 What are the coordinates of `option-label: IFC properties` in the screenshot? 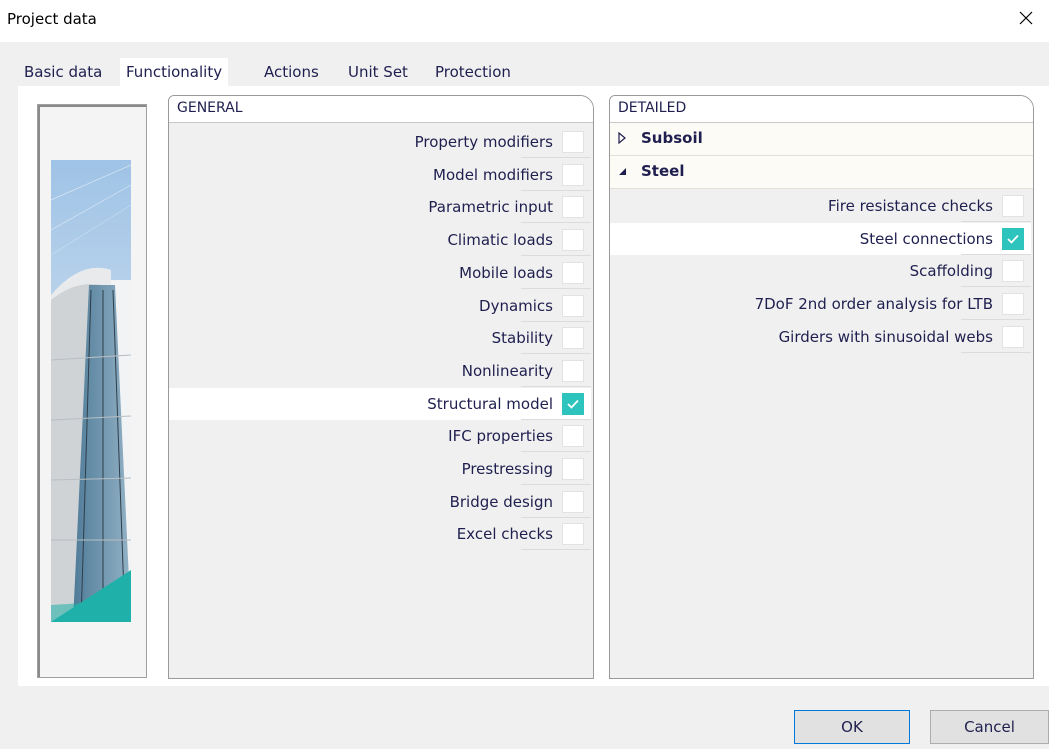 It's located at (500, 436).